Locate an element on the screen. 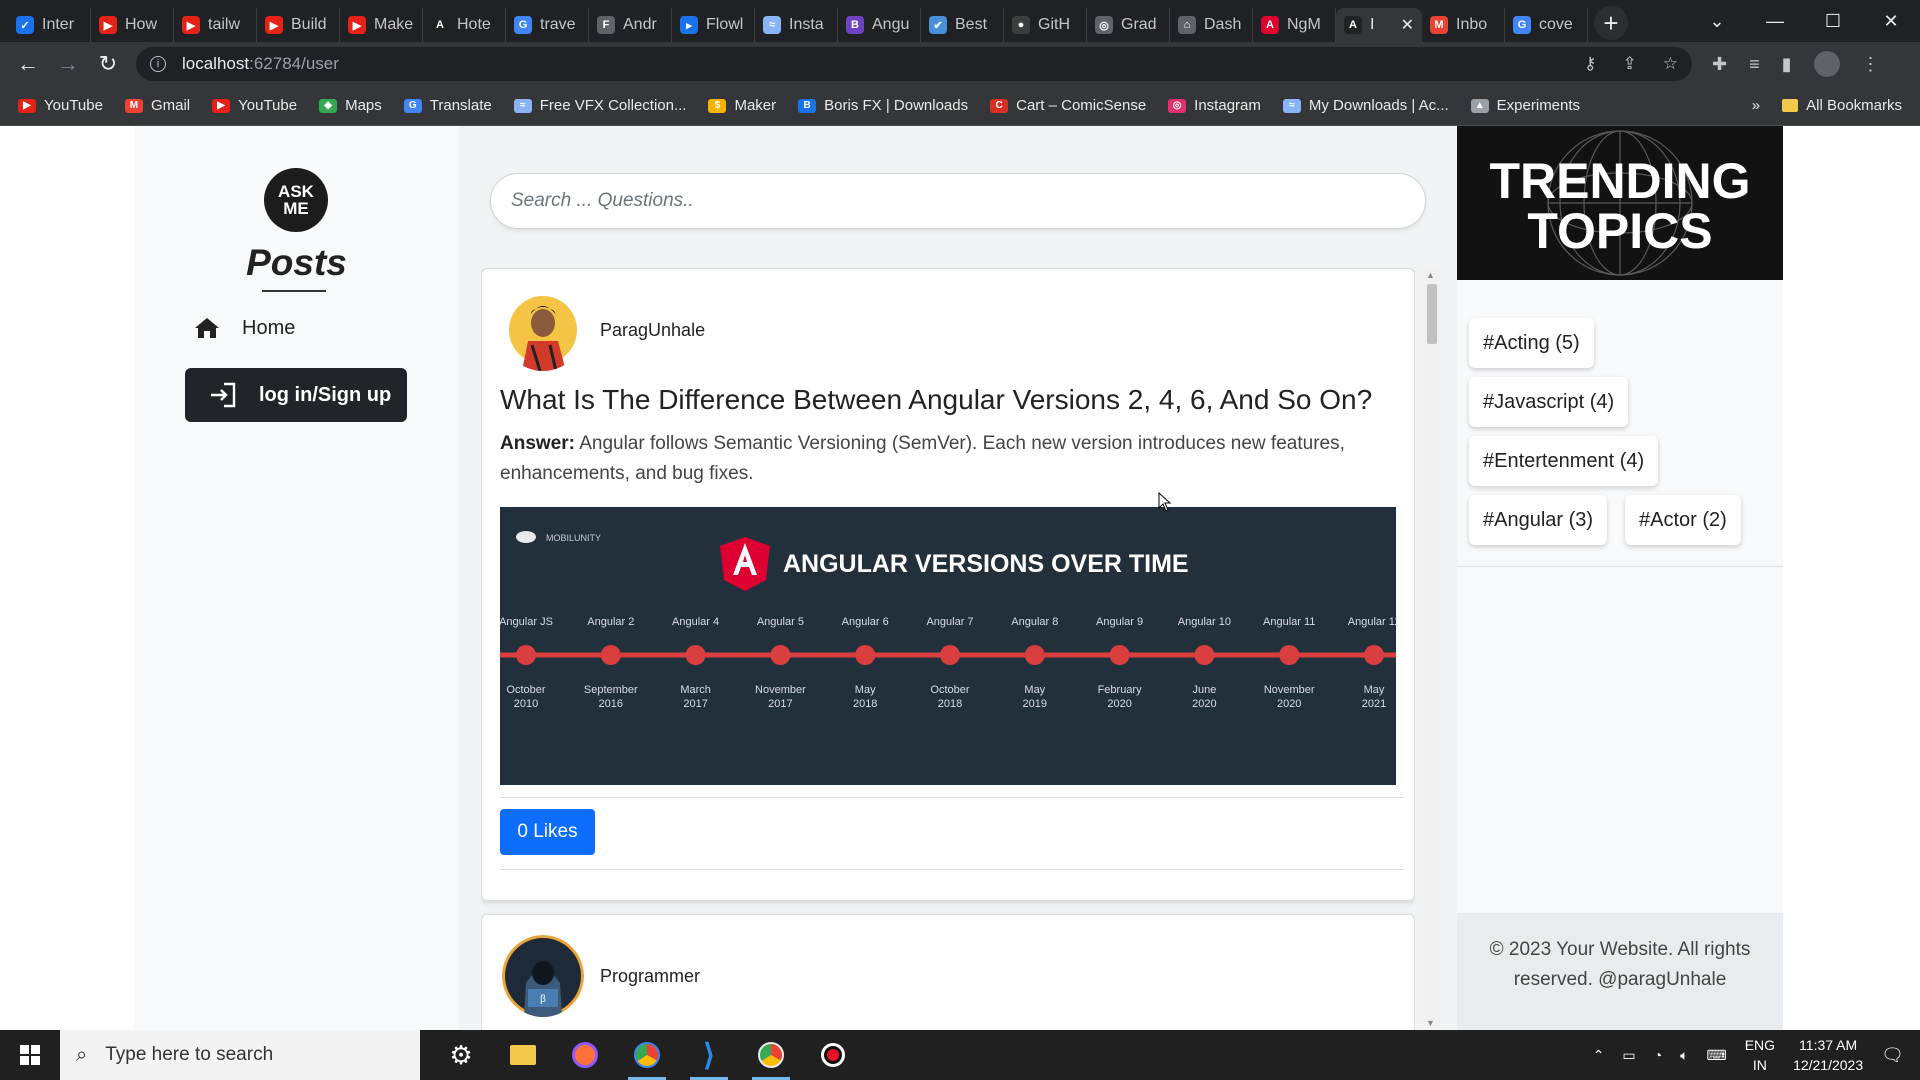 The width and height of the screenshot is (1920, 1080). trending-topics-banner: TRENDING TOPICS is located at coordinates (1620, 203).